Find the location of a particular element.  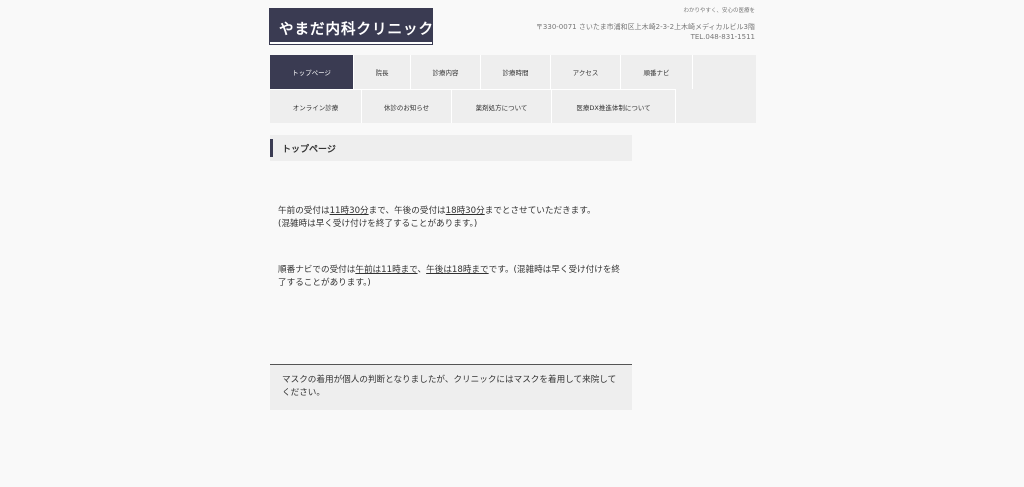

nav-item-medical-dx: 医療DX推進体制について is located at coordinates (614, 106).